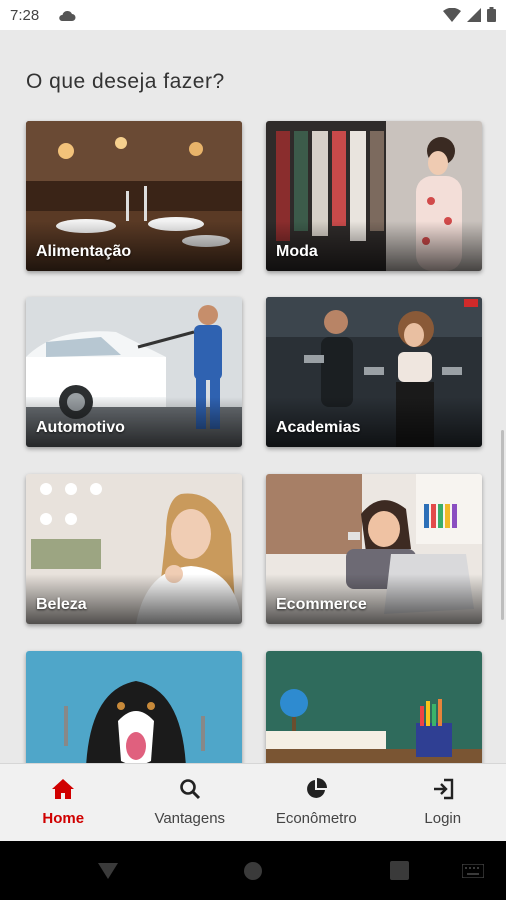  Describe the element at coordinates (25, 15) in the screenshot. I see `status-time: 7:28` at that location.